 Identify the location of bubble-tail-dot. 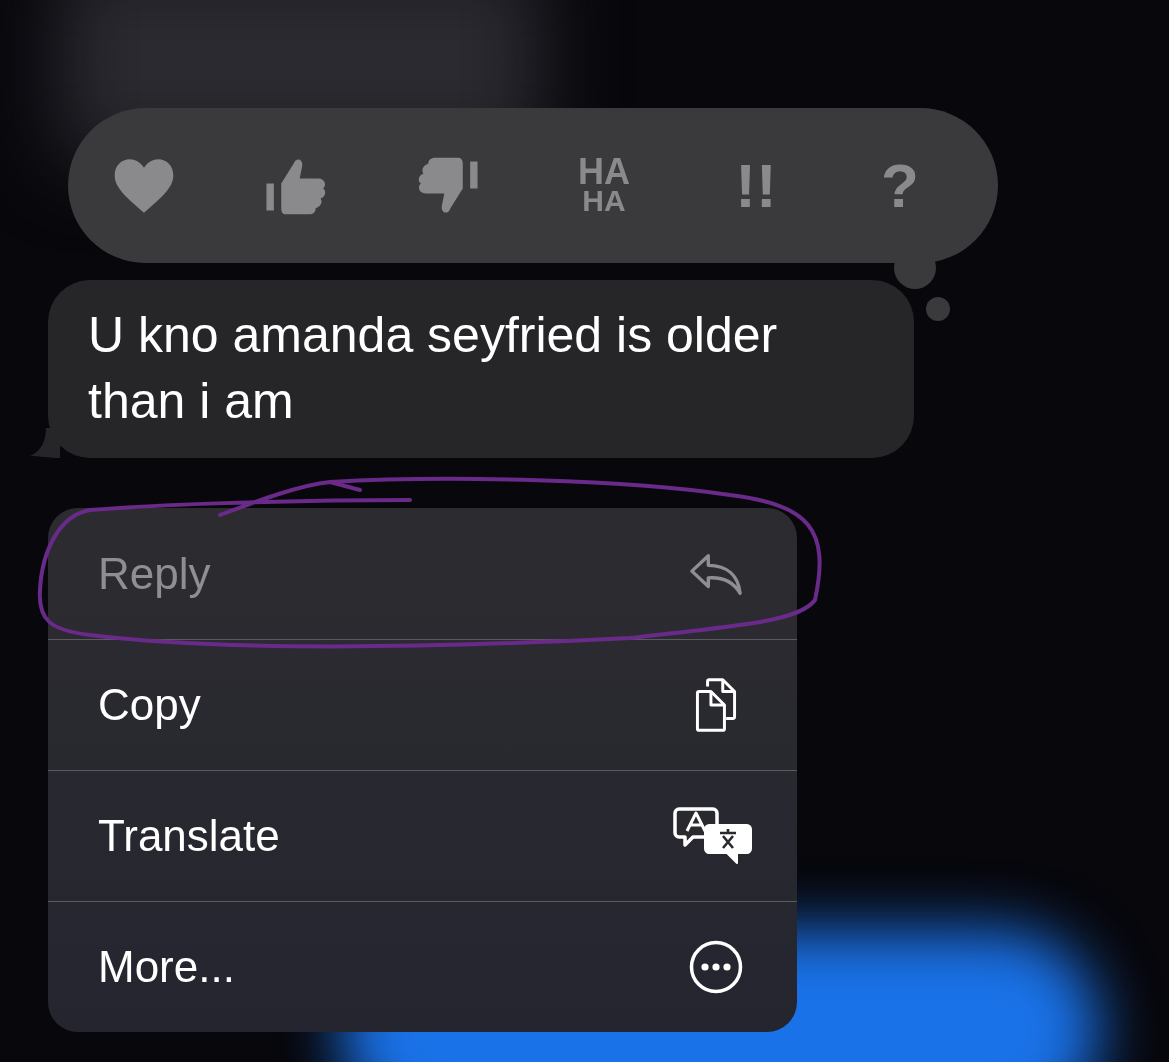
(938, 309).